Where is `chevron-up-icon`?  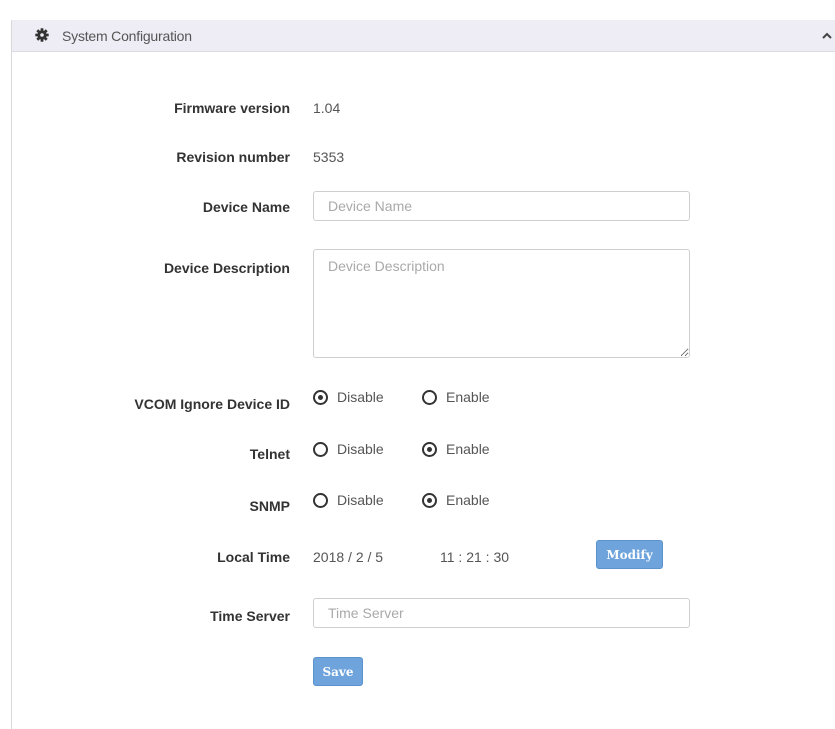 chevron-up-icon is located at coordinates (827, 36).